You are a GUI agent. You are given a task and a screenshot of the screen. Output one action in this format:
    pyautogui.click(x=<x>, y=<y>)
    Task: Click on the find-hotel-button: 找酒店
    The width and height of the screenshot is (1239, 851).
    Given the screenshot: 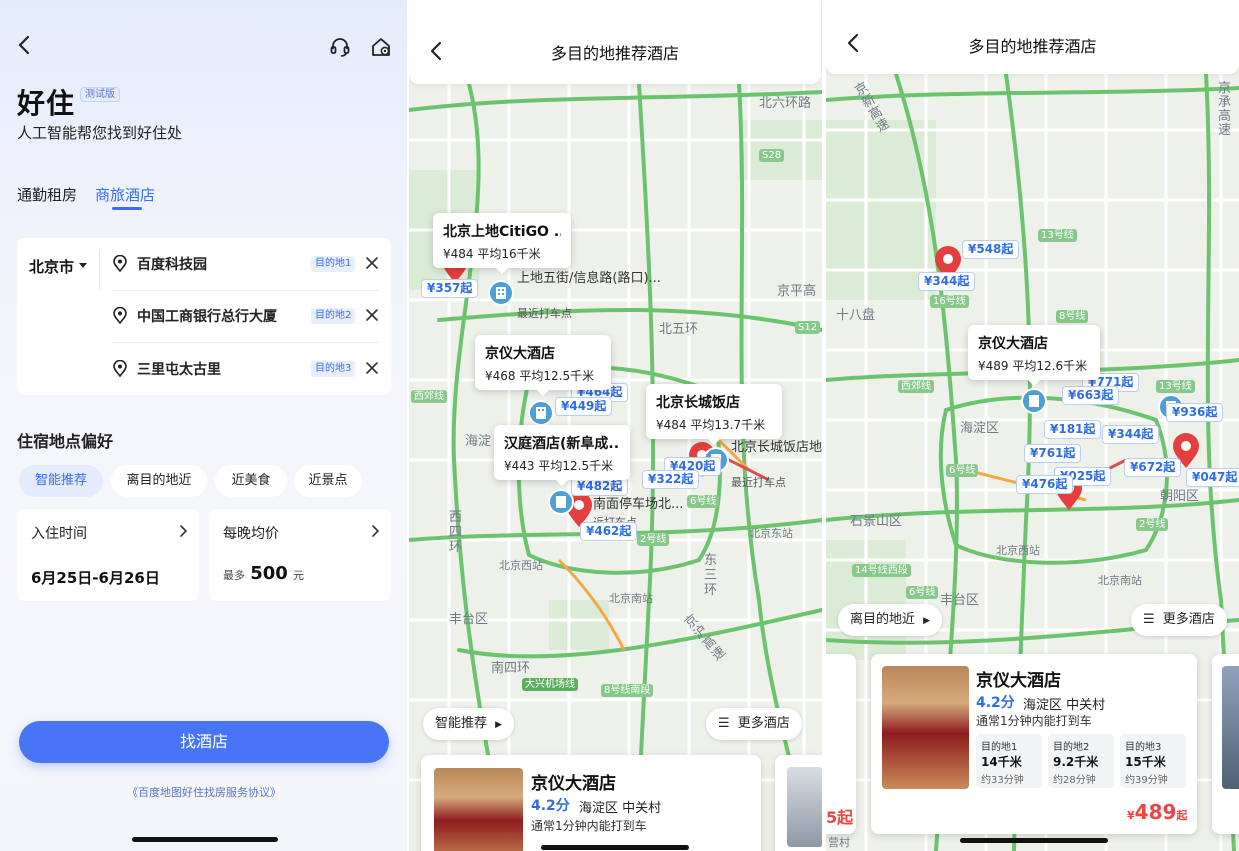 What is the action you would take?
    pyautogui.click(x=204, y=742)
    